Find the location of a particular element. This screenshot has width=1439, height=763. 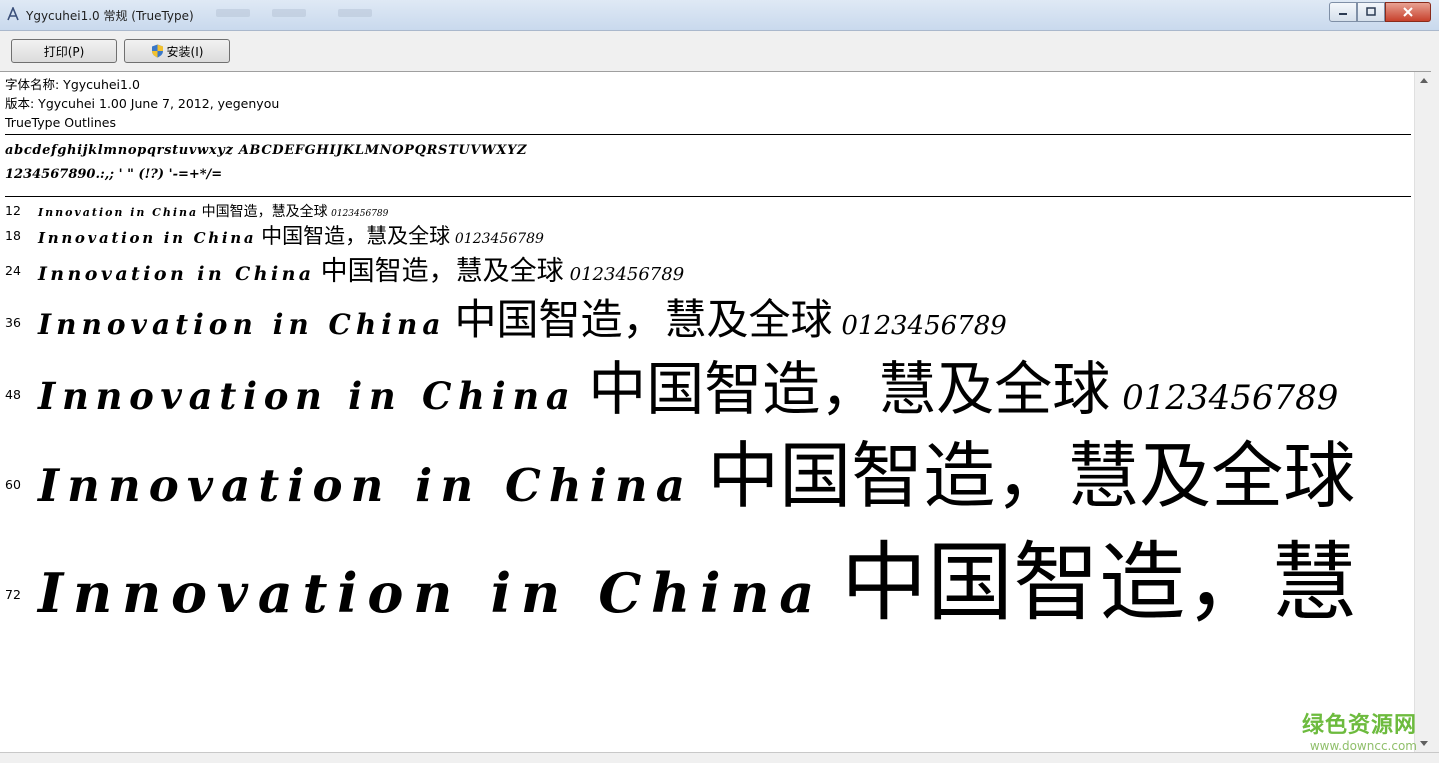

caption-buttons is located at coordinates (1380, 12).